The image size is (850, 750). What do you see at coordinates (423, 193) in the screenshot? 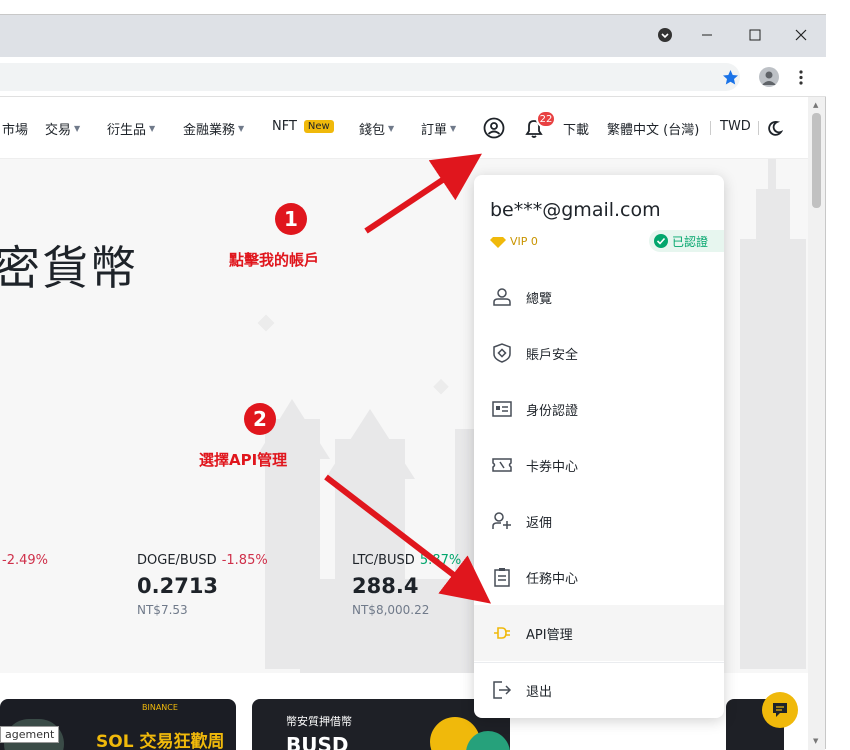
I see `arrow-to-account` at bounding box center [423, 193].